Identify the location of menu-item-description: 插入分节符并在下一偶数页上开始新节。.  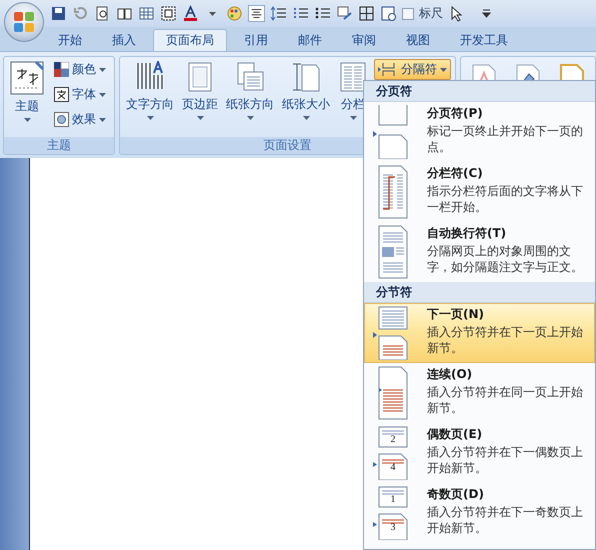
(505, 460).